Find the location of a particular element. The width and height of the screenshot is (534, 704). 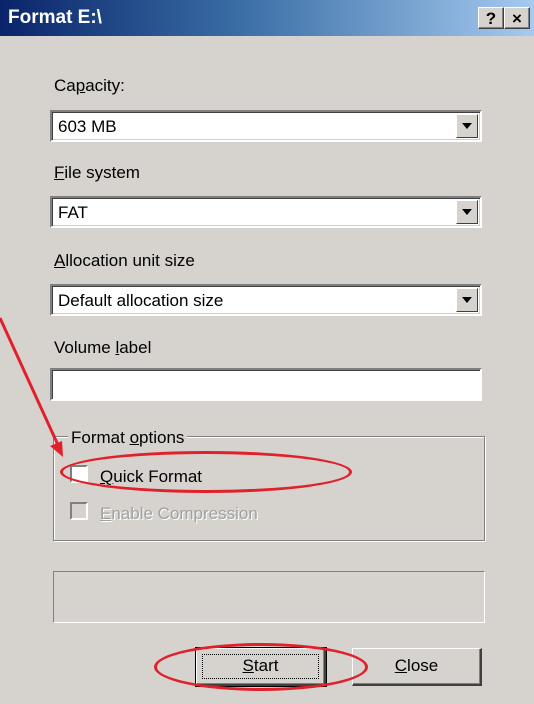

annotation-arrow is located at coordinates (31, 387).